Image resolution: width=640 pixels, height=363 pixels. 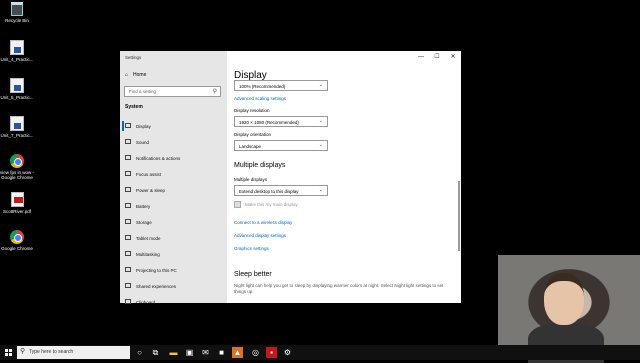 What do you see at coordinates (173, 174) in the screenshot?
I see `sidebar-item-focus-assist: Focus assist` at bounding box center [173, 174].